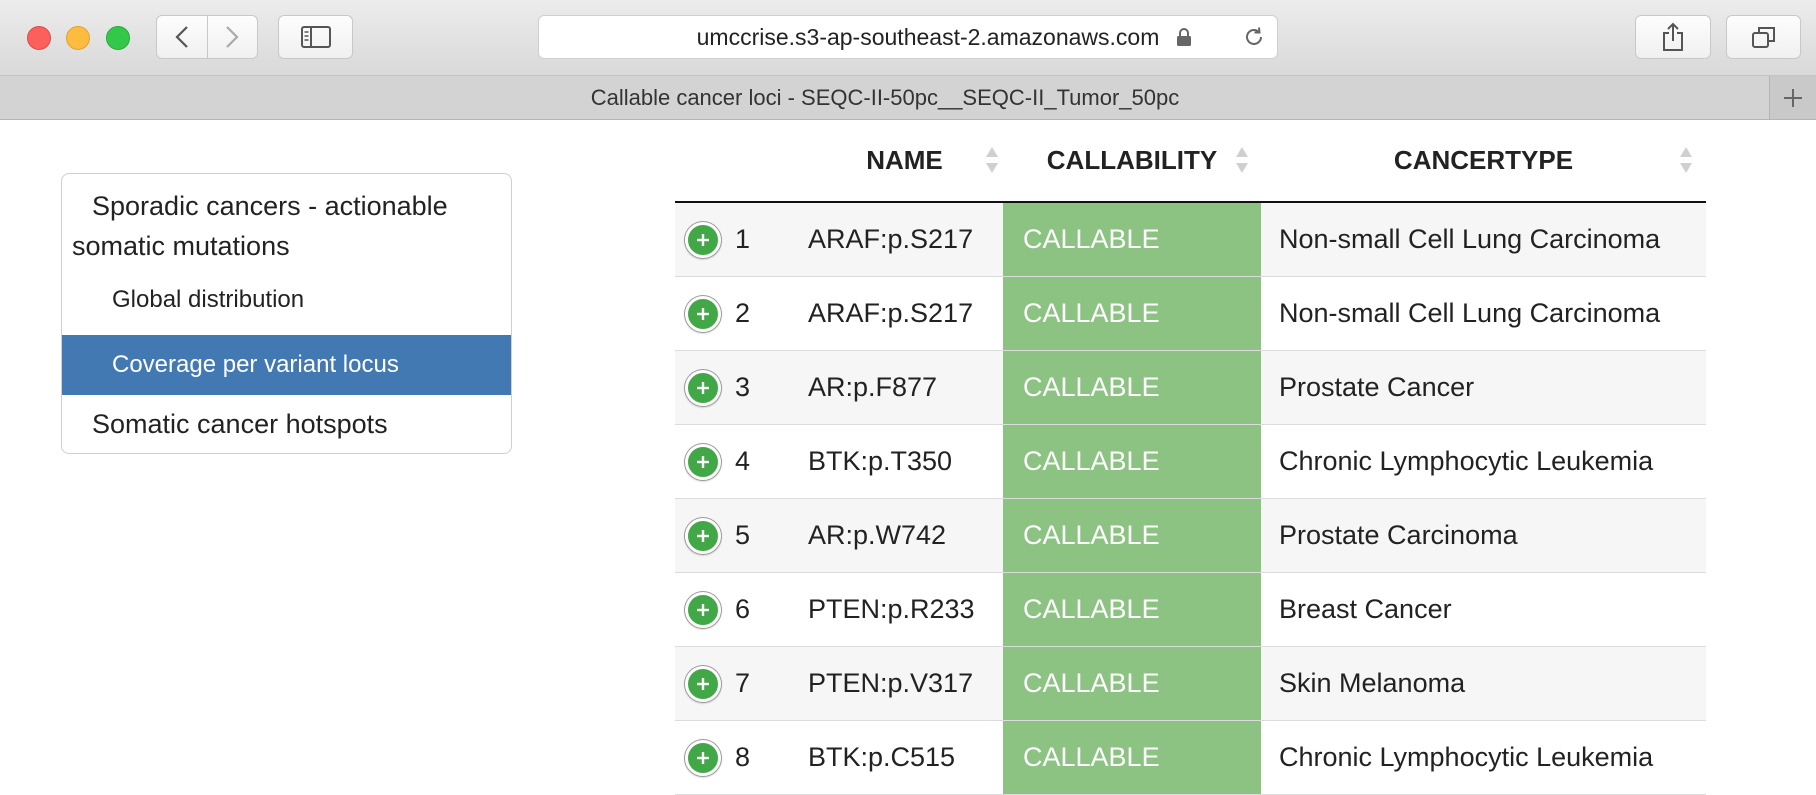  I want to click on chevron-left-icon, so click(181, 37).